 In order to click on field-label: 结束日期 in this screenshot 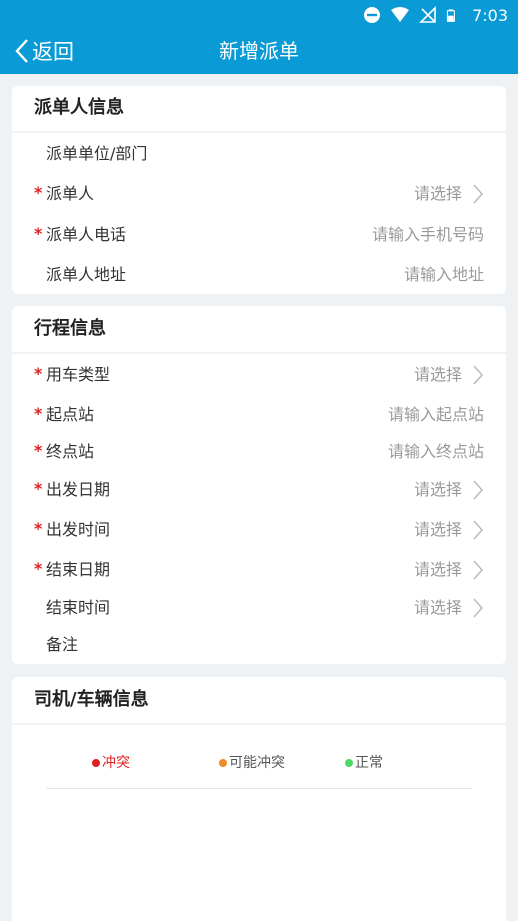, I will do `click(78, 569)`.